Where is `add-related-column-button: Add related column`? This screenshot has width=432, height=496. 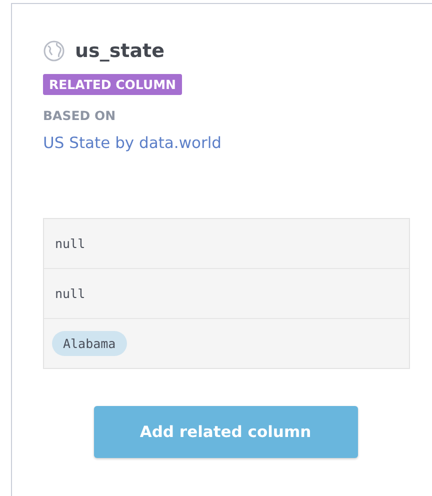 add-related-column-button: Add related column is located at coordinates (226, 432).